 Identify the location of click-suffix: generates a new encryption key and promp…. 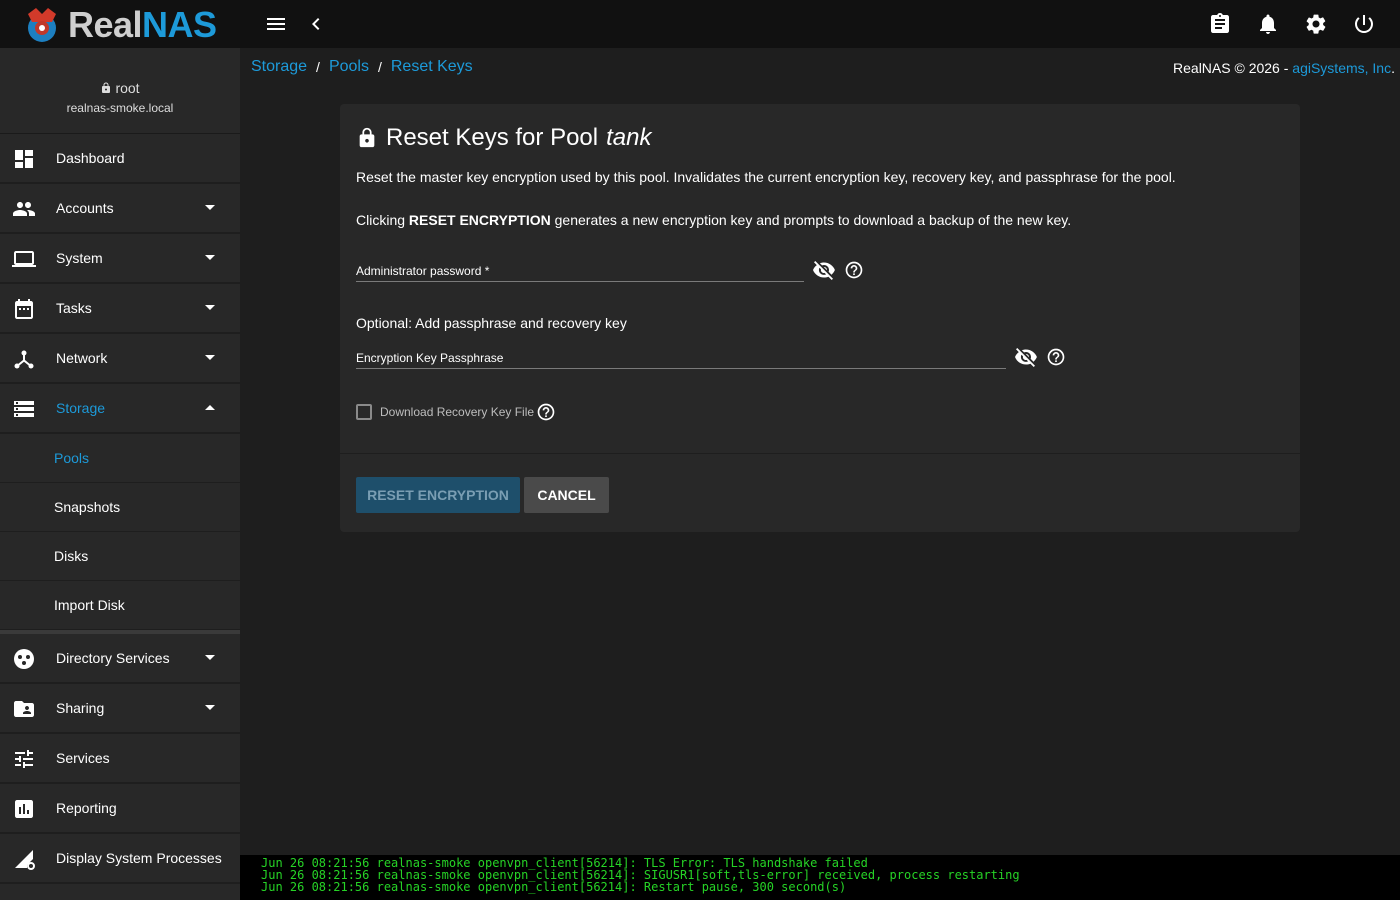
(811, 220).